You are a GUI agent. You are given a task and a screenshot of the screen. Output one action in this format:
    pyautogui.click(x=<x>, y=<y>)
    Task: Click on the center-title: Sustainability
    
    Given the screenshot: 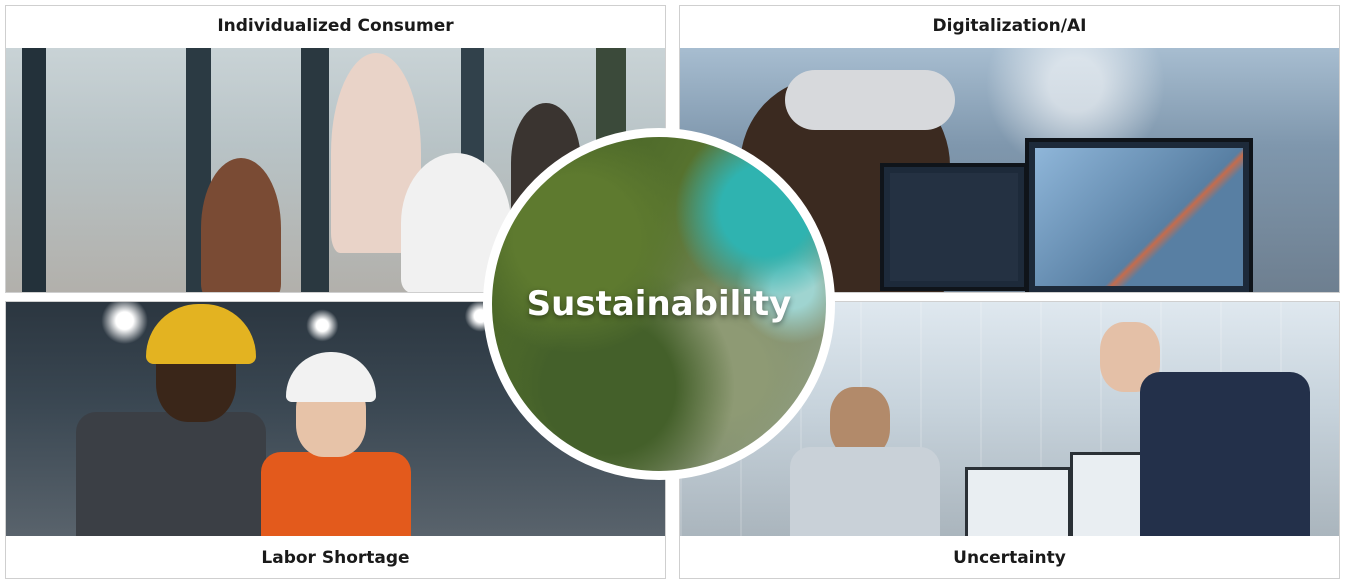 What is the action you would take?
    pyautogui.click(x=659, y=304)
    